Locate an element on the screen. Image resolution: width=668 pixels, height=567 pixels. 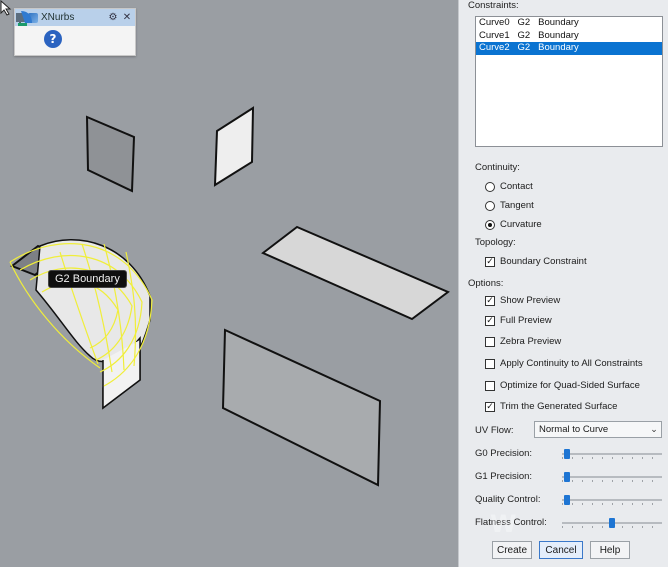
checkbox-full-preview-control: ✓ is located at coordinates (490, 320).